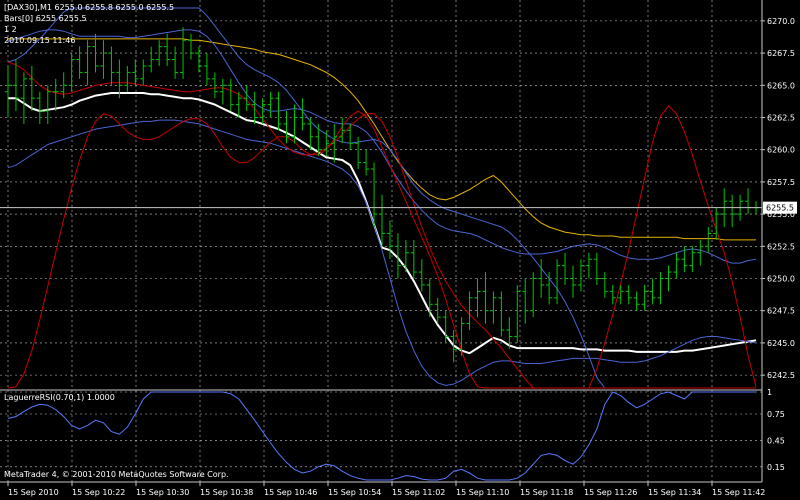  What do you see at coordinates (354, 492) in the screenshot?
I see `time-tick-label: 15 Sep 10:54` at bounding box center [354, 492].